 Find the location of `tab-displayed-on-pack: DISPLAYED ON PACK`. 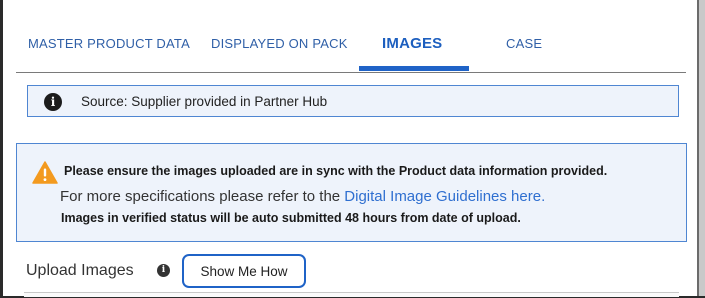

tab-displayed-on-pack: DISPLAYED ON PACK is located at coordinates (279, 43).